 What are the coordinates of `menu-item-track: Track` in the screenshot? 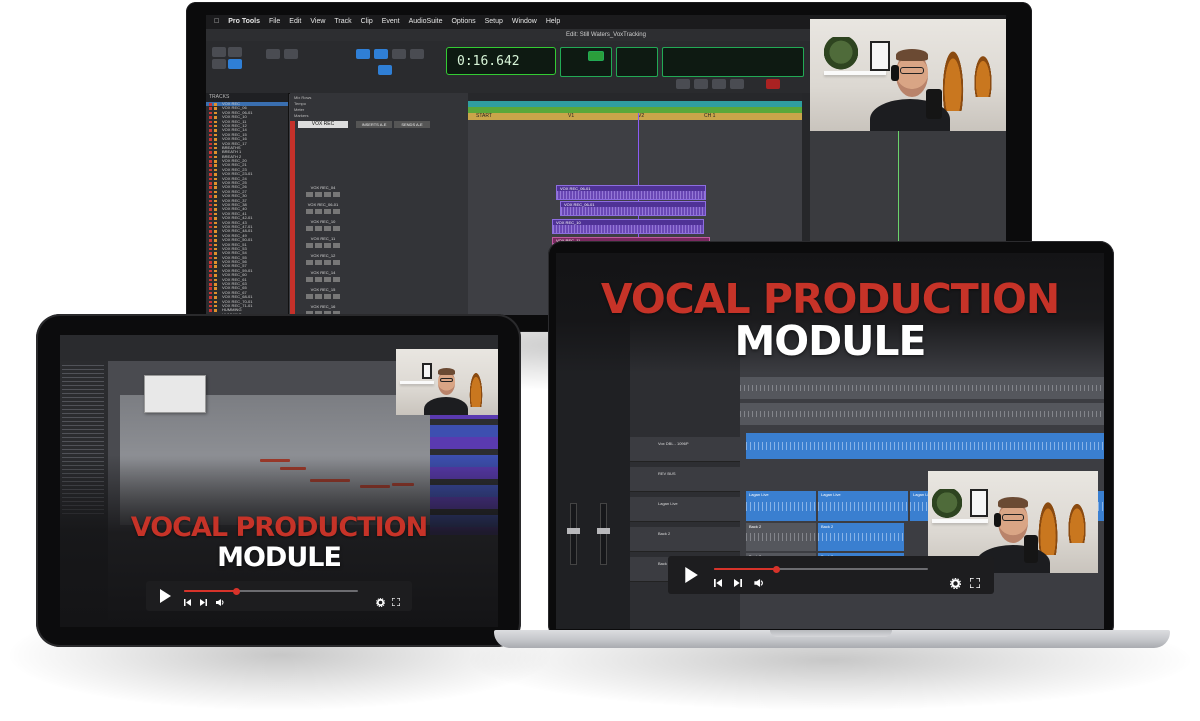 It's located at (342, 22).